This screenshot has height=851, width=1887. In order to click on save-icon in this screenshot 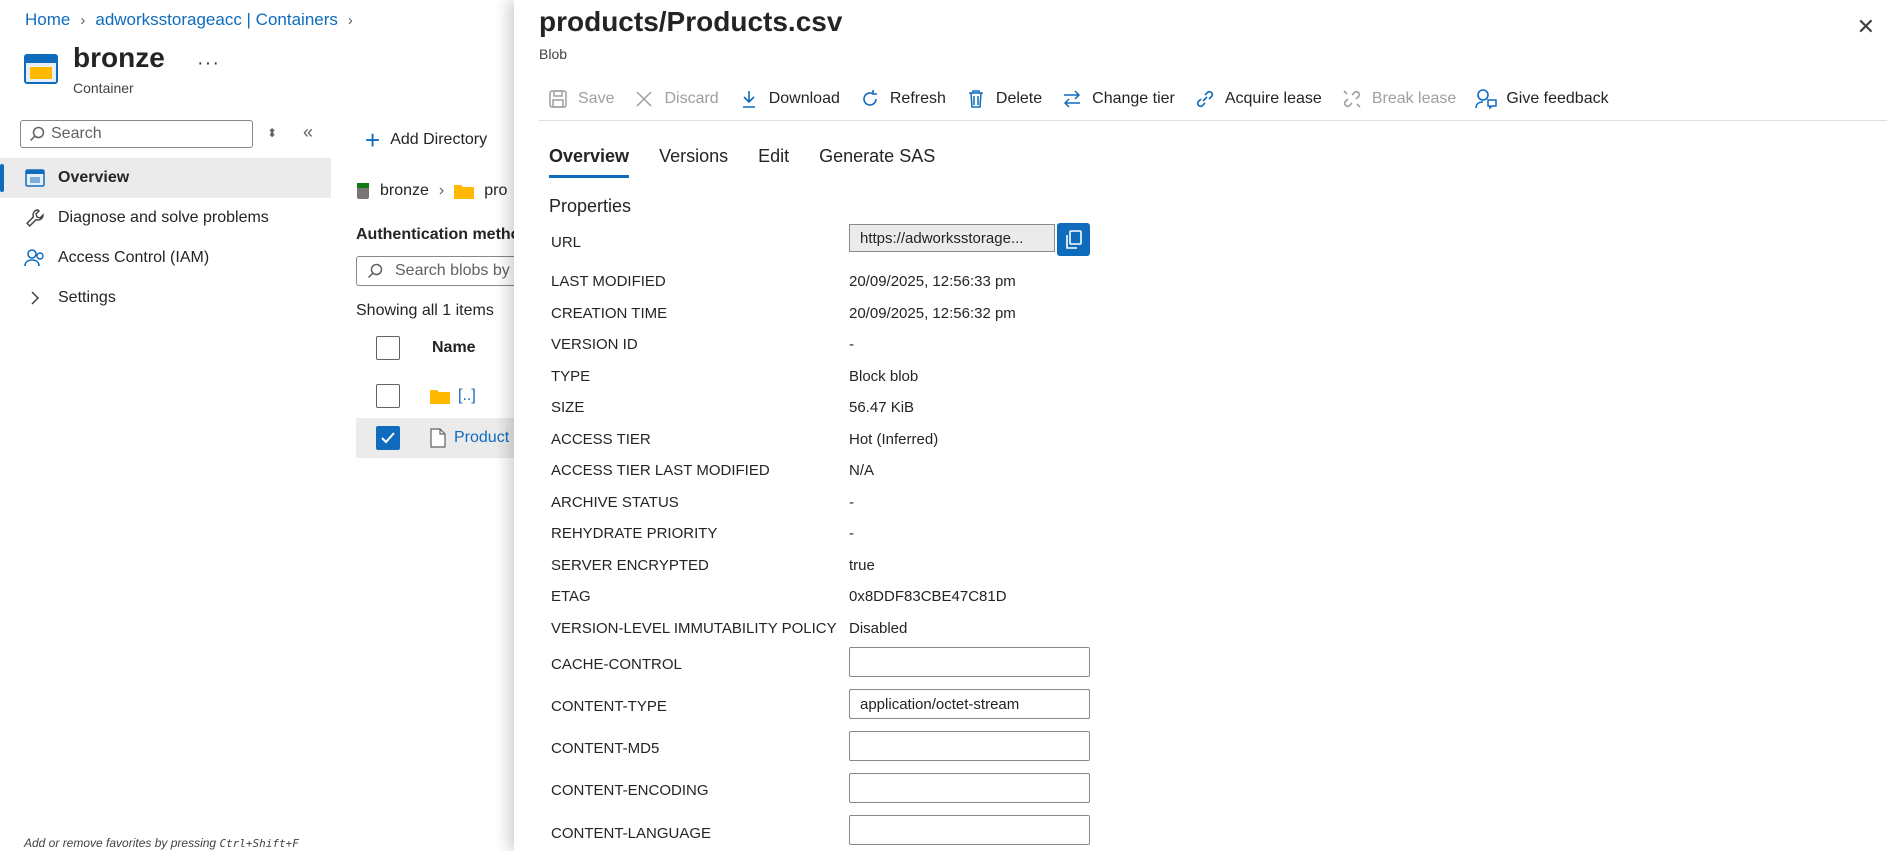, I will do `click(558, 99)`.